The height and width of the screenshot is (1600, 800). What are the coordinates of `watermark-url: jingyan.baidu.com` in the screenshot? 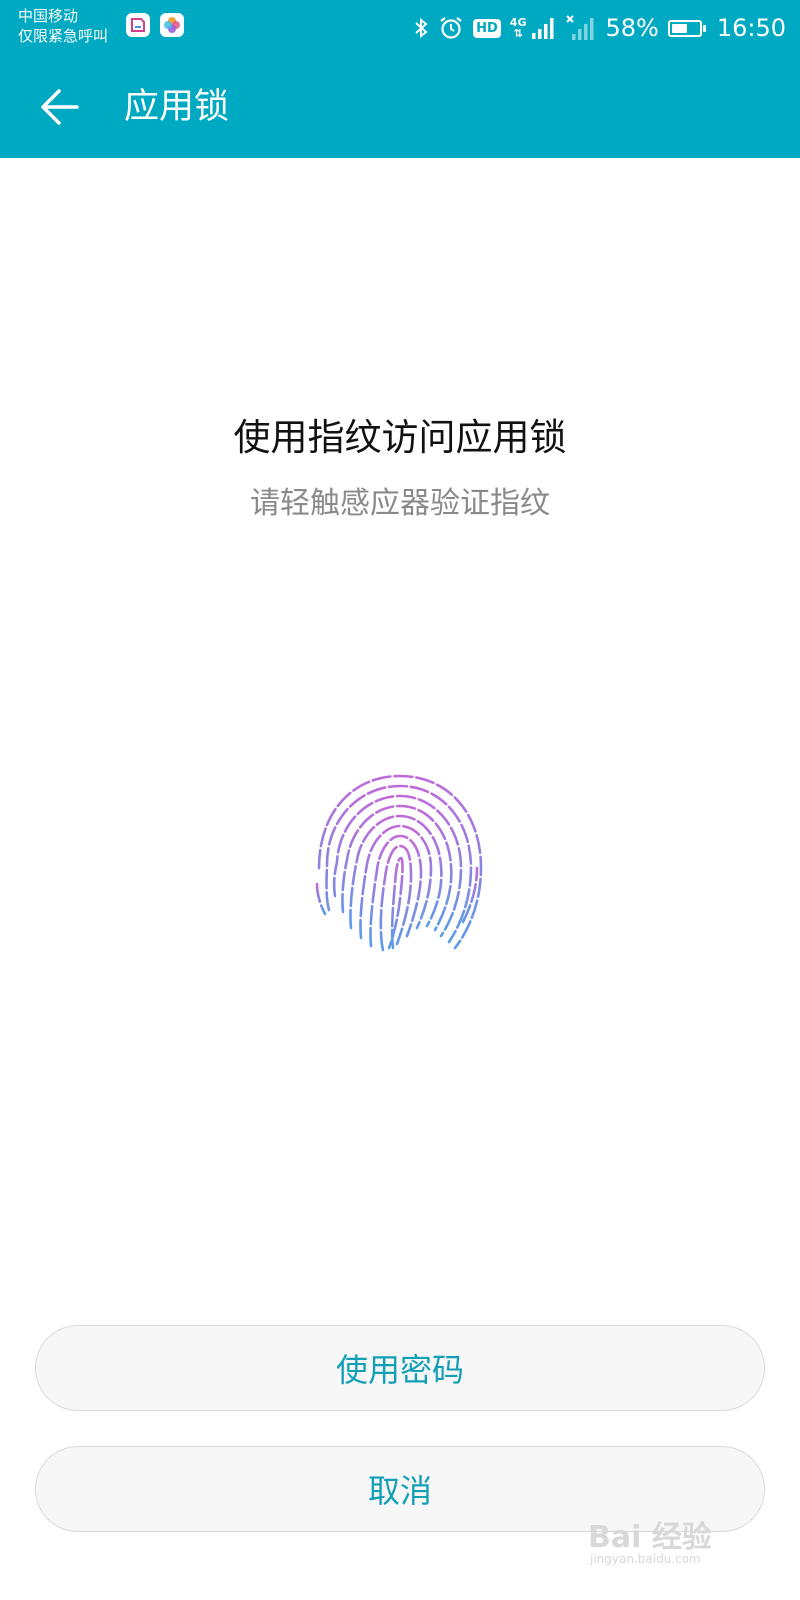 It's located at (645, 1559).